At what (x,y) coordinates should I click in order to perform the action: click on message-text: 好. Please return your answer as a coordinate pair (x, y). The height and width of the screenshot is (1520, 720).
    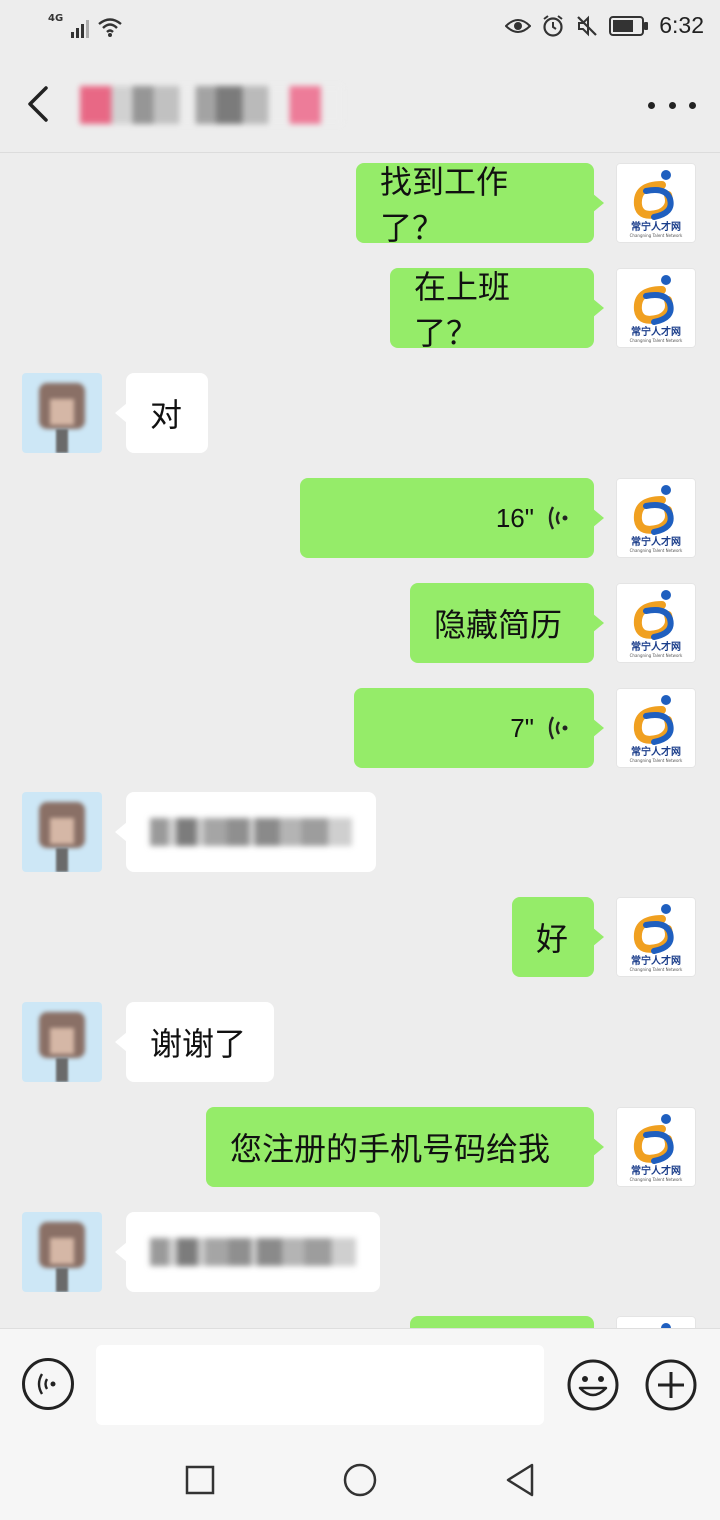
    Looking at the image, I should click on (552, 939).